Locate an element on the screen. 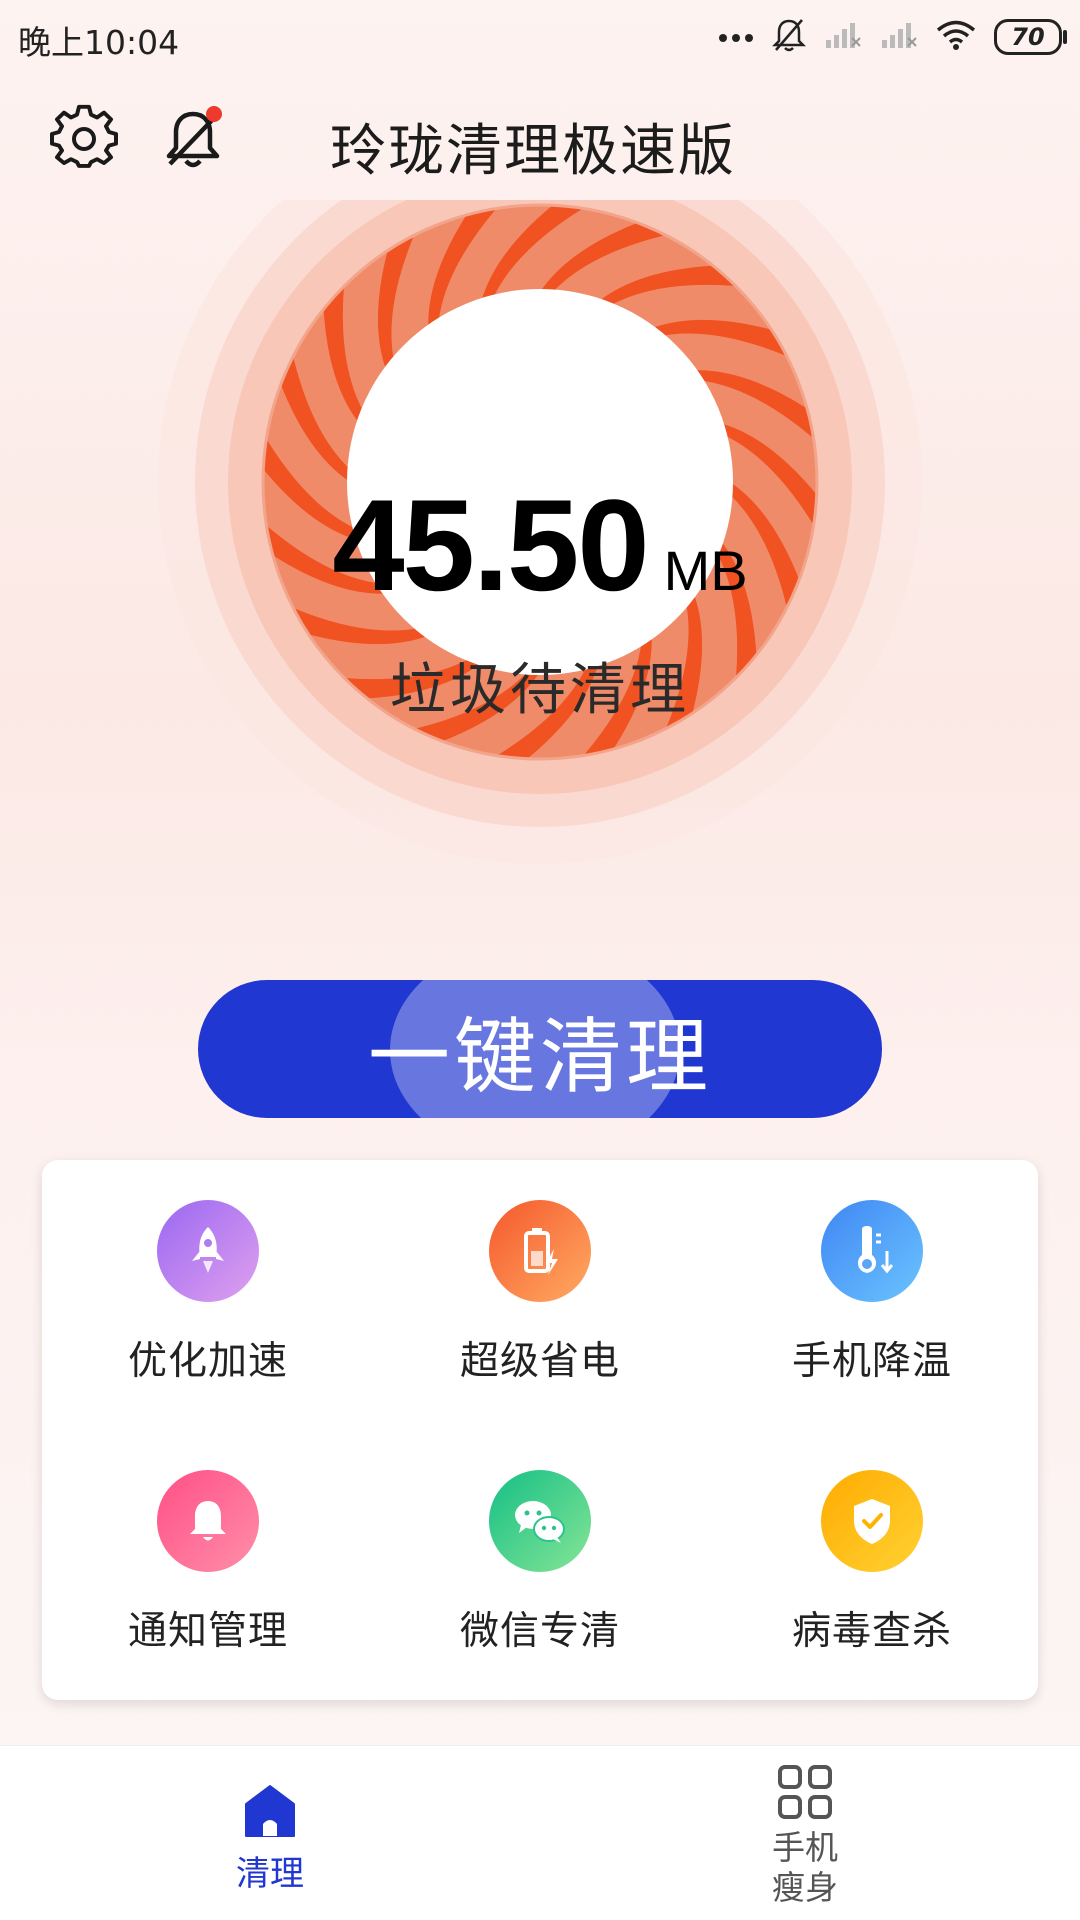  signal-2-icon is located at coordinates (899, 37).